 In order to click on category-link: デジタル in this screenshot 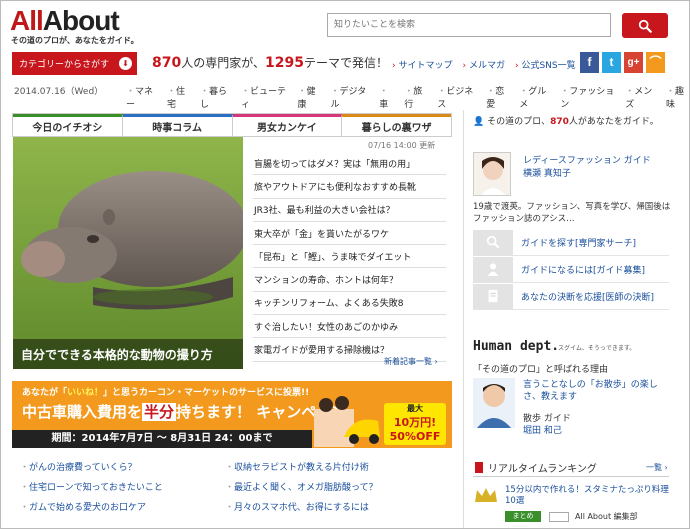, I will do `click(350, 97)`.